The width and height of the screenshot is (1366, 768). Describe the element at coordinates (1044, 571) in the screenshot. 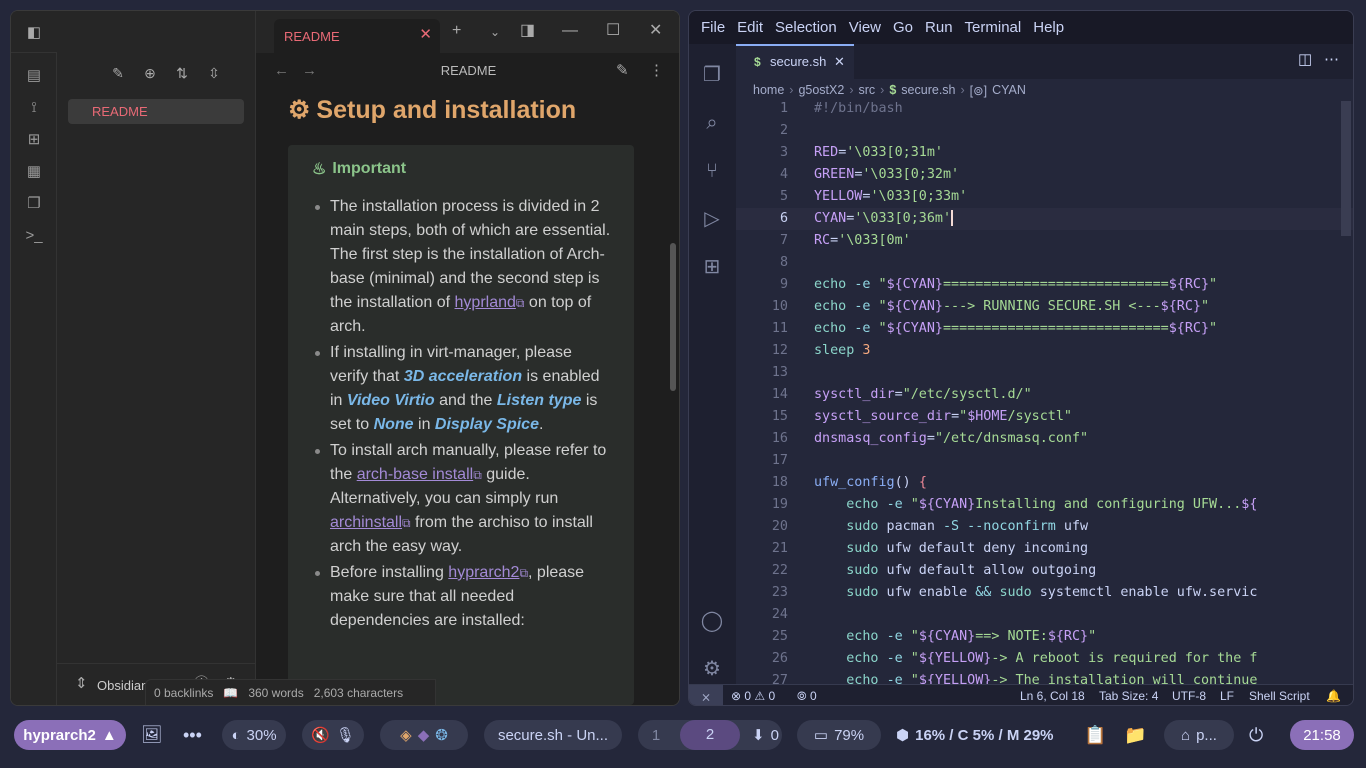

I see `code-line: 22 sudo ufw default allow outgoing` at that location.